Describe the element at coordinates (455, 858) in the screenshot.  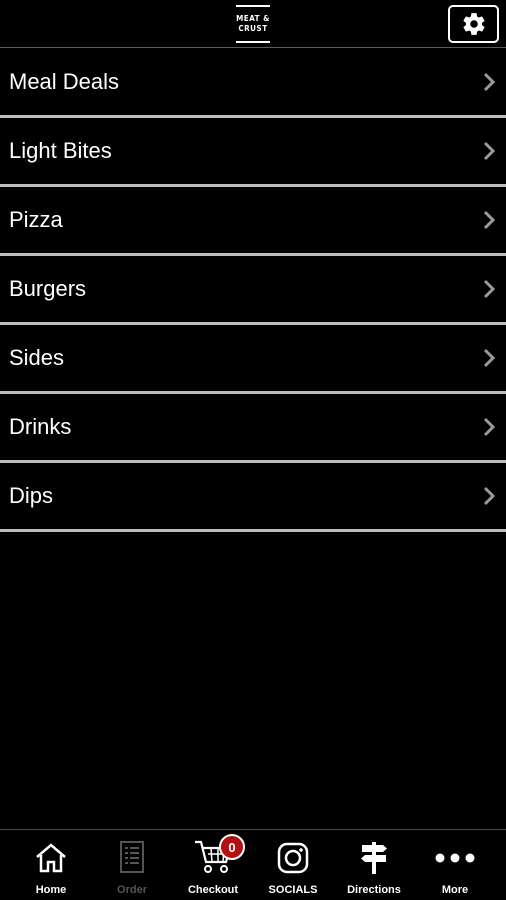
I see `more-dots-icon` at that location.